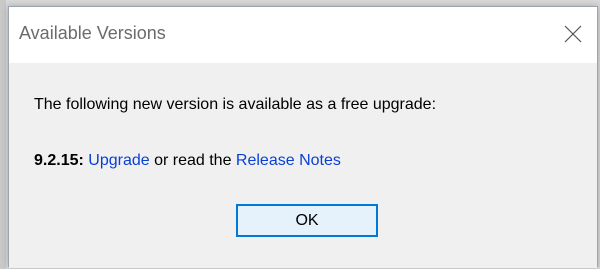  I want to click on close-button, so click(573, 34).